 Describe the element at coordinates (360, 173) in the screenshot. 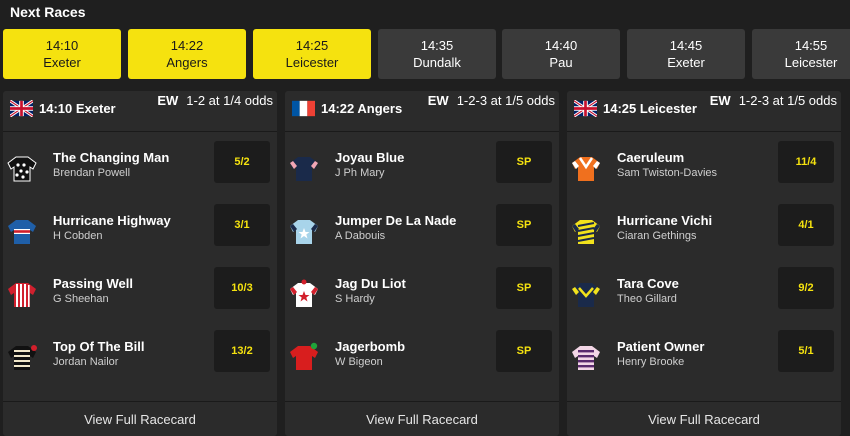

I see `jockey-name: J Ph Mary` at that location.